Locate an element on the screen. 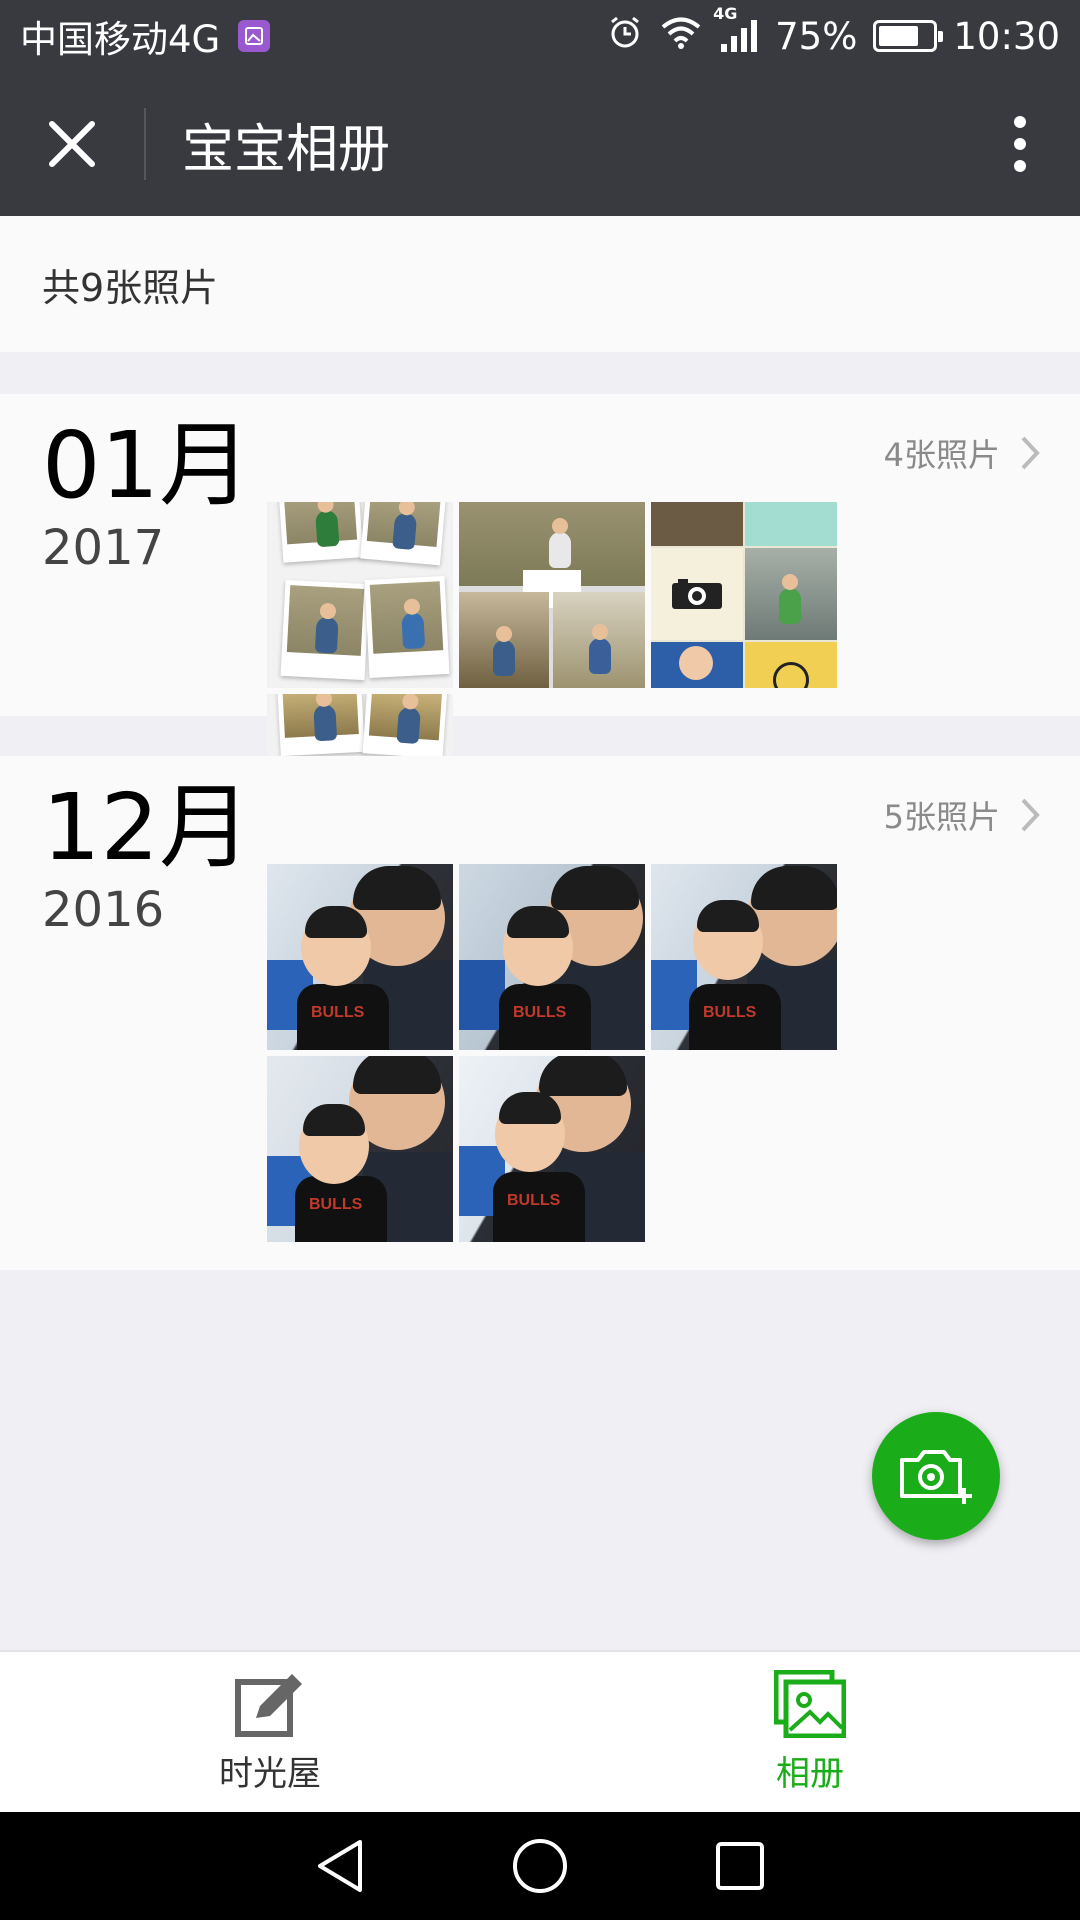 This screenshot has width=1080, height=1920. recents-square-icon is located at coordinates (740, 1866).